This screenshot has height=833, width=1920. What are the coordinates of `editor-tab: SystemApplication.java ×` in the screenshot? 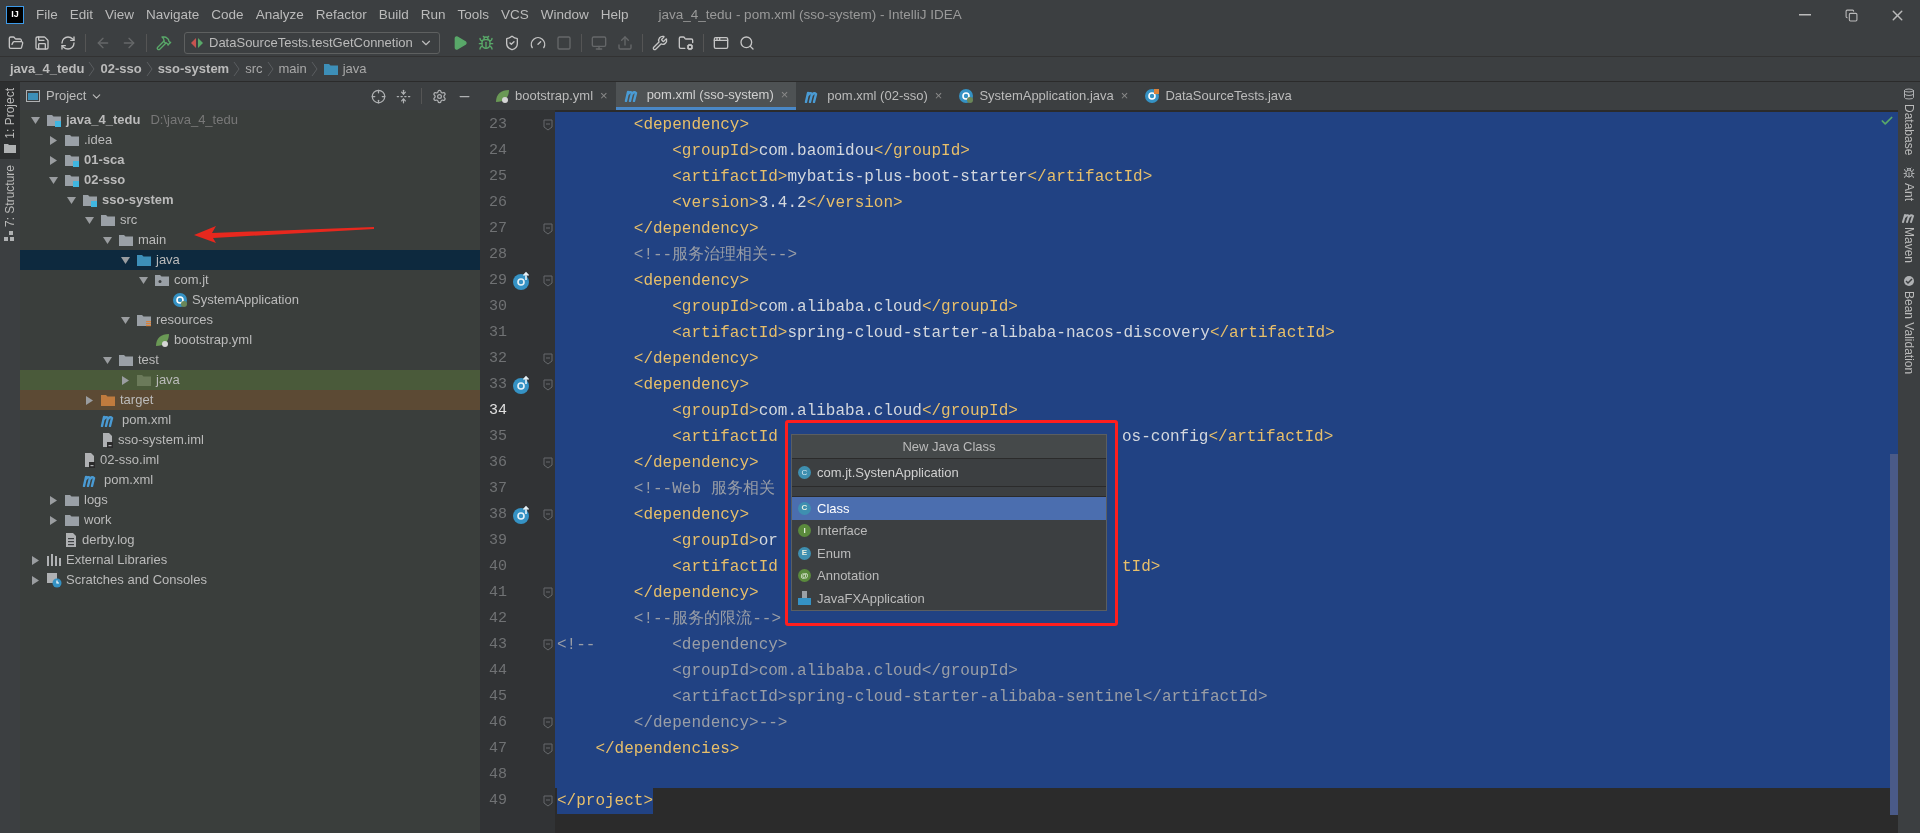 It's located at (1043, 96).